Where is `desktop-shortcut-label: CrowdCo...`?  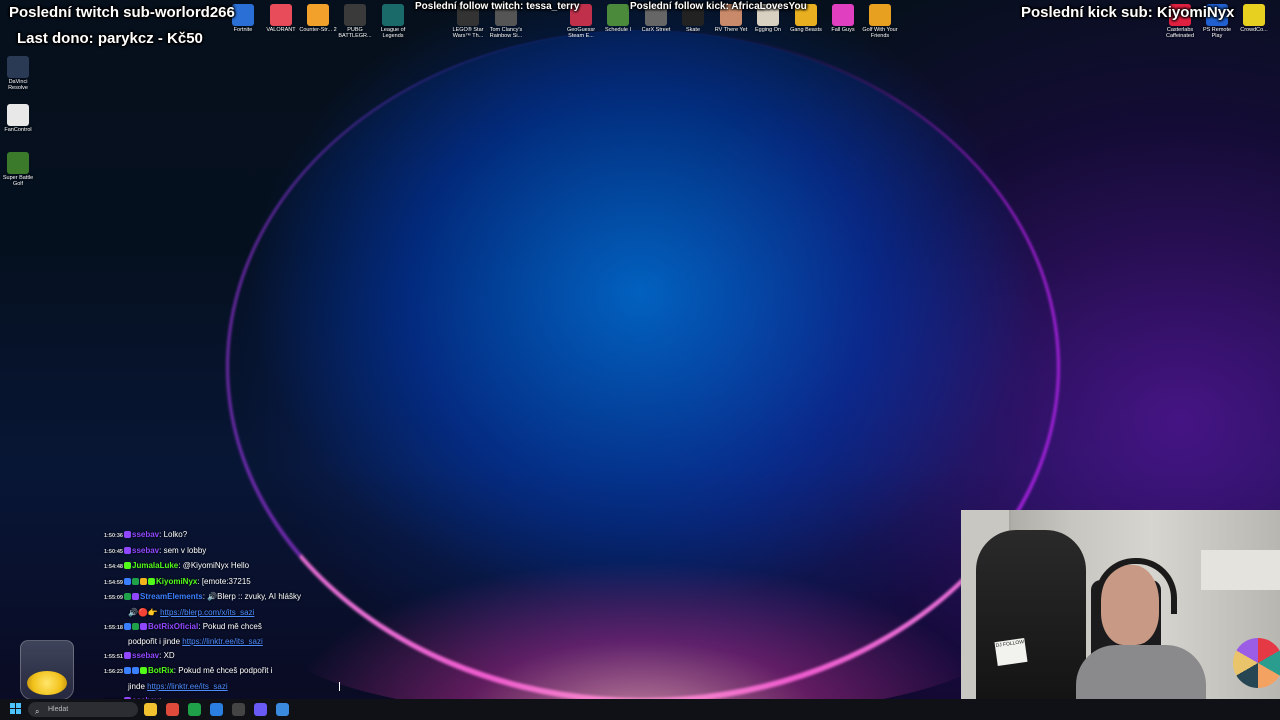
desktop-shortcut-label: CrowdCo... is located at coordinates (1254, 30).